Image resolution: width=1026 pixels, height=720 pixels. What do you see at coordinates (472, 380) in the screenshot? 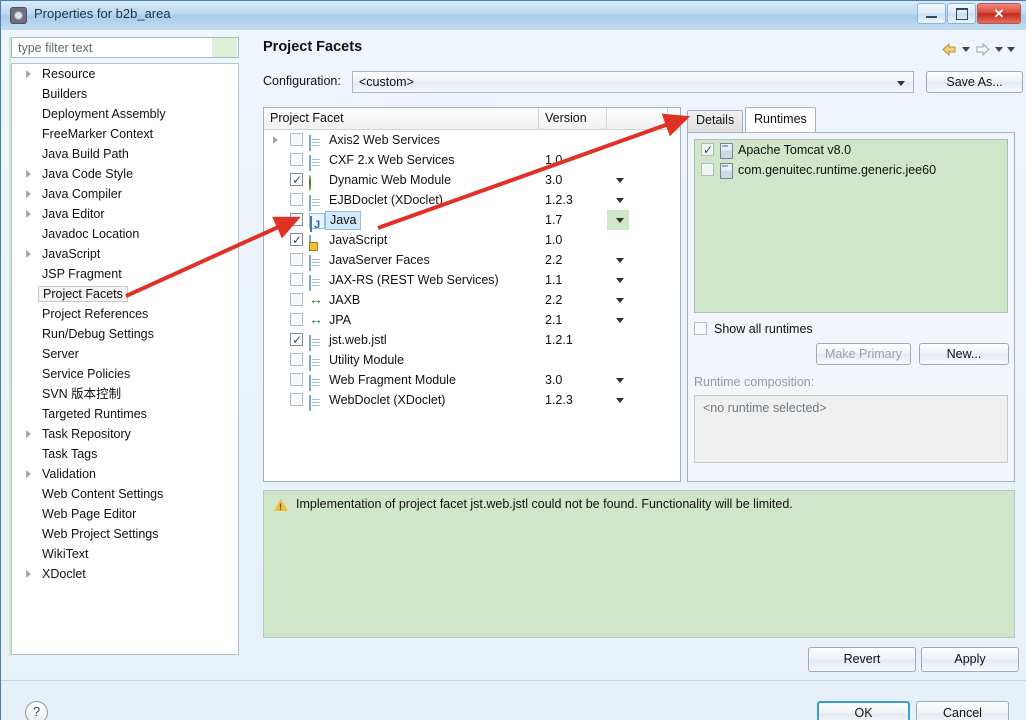
I see `table-row: Web Fragment Module 3.0` at bounding box center [472, 380].